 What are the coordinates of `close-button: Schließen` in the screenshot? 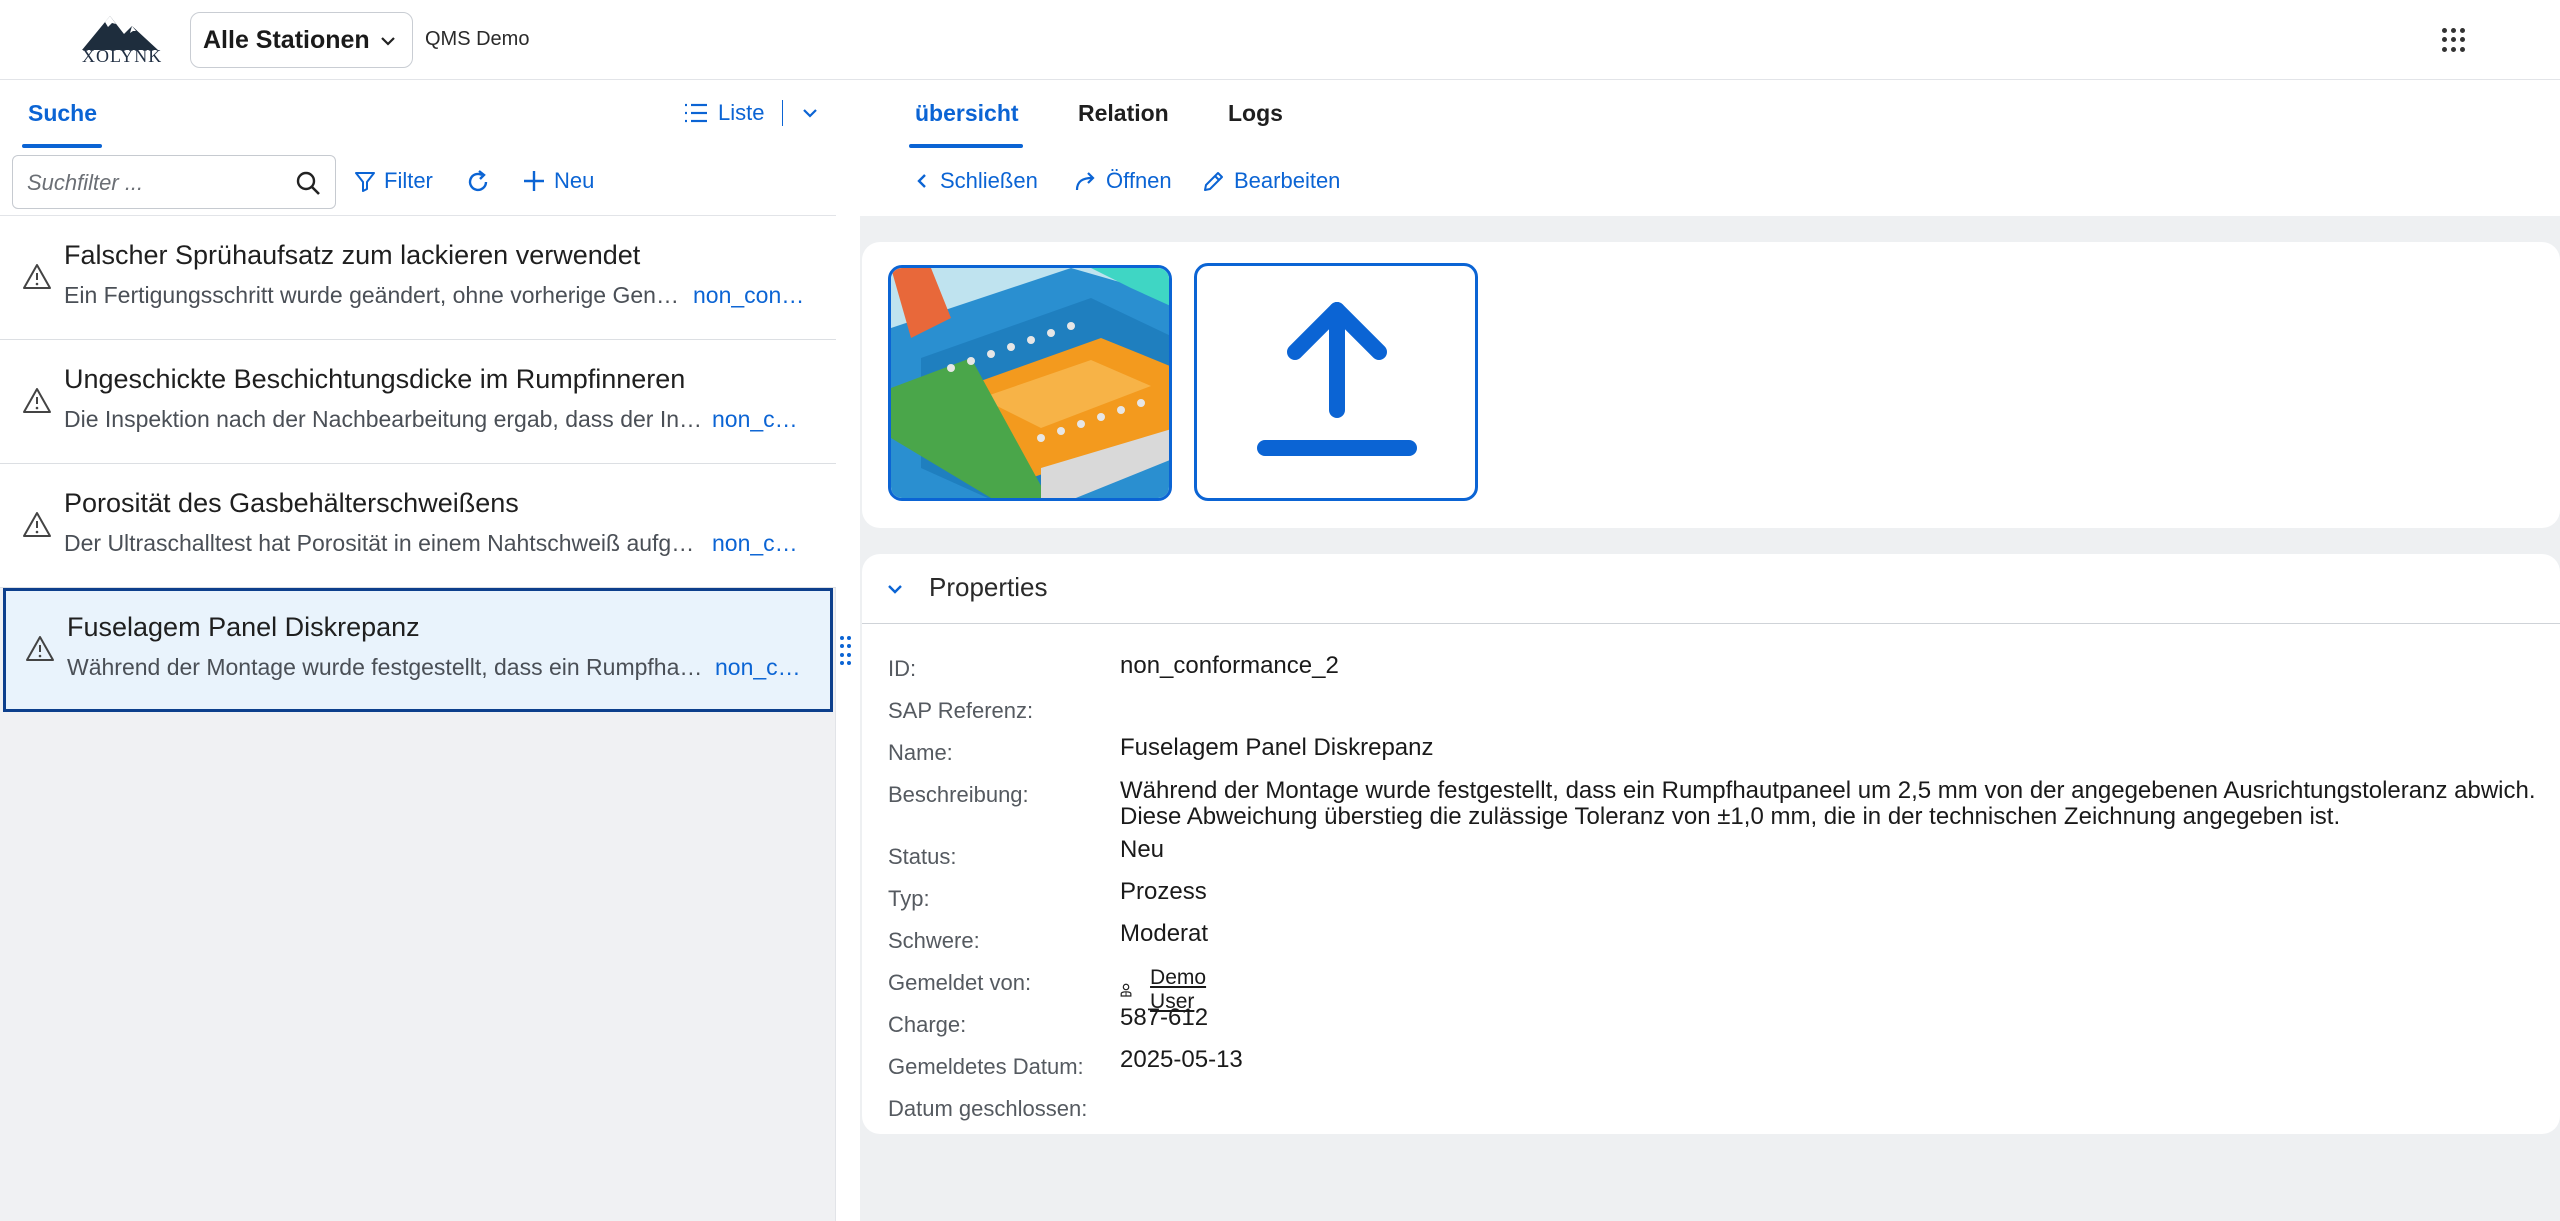 It's located at (975, 181).